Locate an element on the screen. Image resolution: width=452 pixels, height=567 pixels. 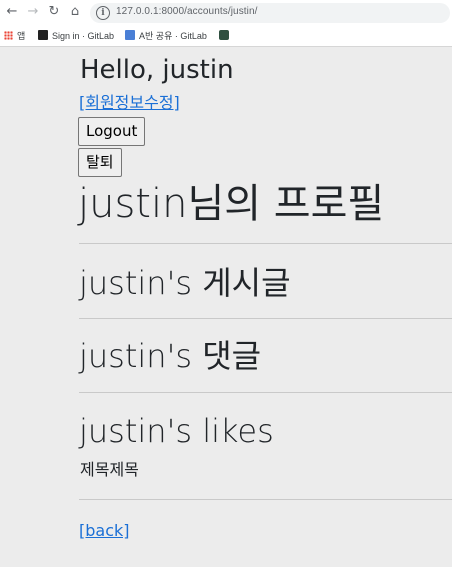
gitlab-project-icon is located at coordinates (130, 35).